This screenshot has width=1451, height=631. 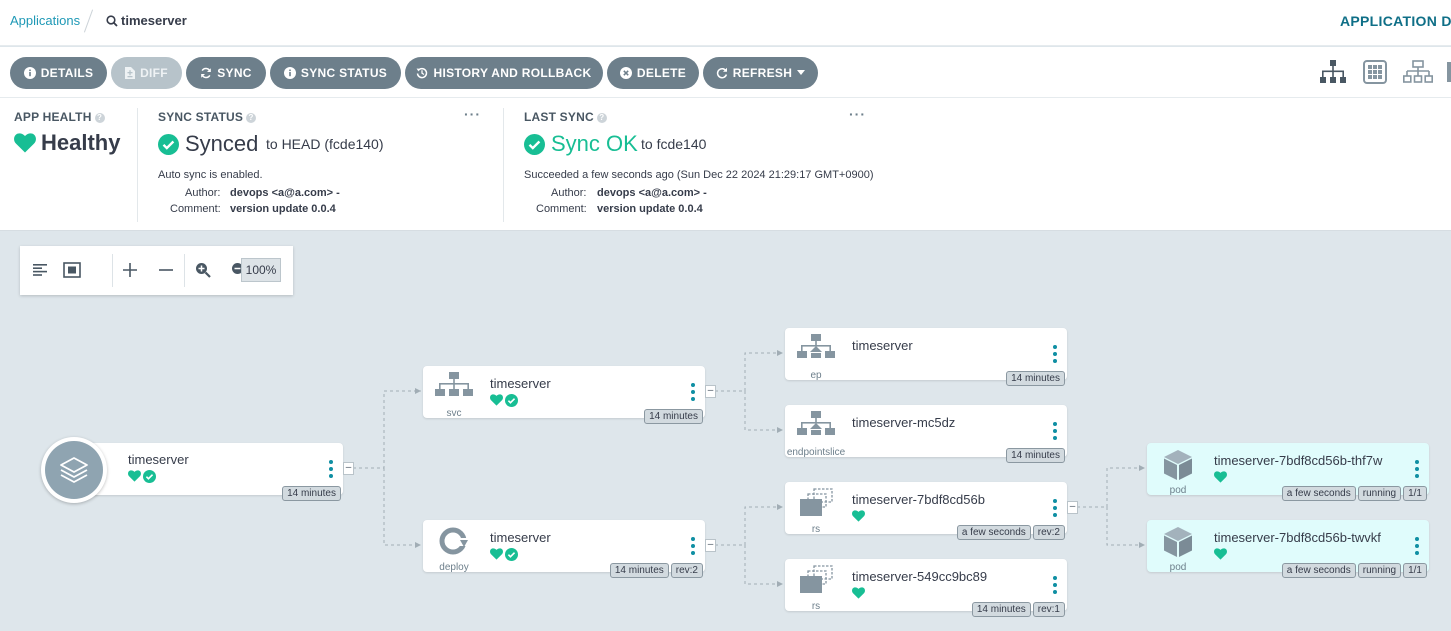 I want to click on pod-node-title: timeserver-7bdf8cd56b-twvkf, so click(x=1297, y=537).